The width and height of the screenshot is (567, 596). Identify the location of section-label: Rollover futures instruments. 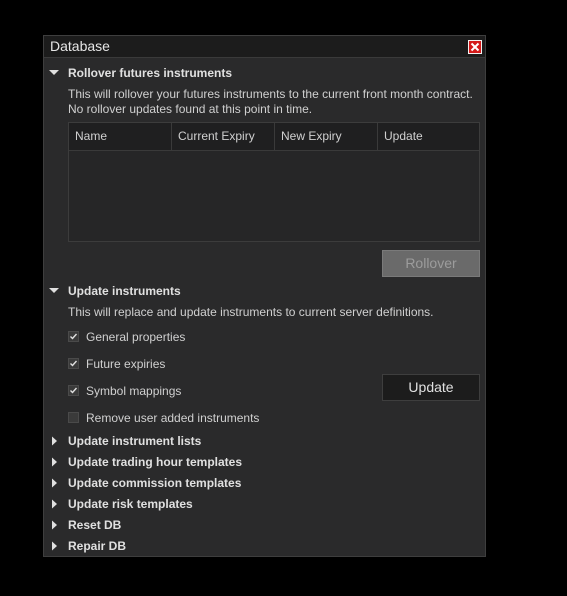
(150, 73).